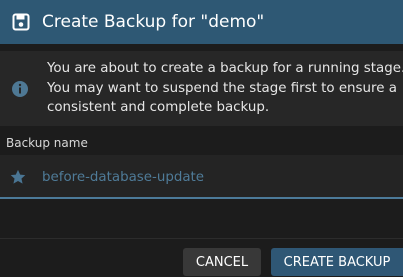 This screenshot has height=277, width=403. What do you see at coordinates (47, 143) in the screenshot?
I see `backup-name-label: Backup name` at bounding box center [47, 143].